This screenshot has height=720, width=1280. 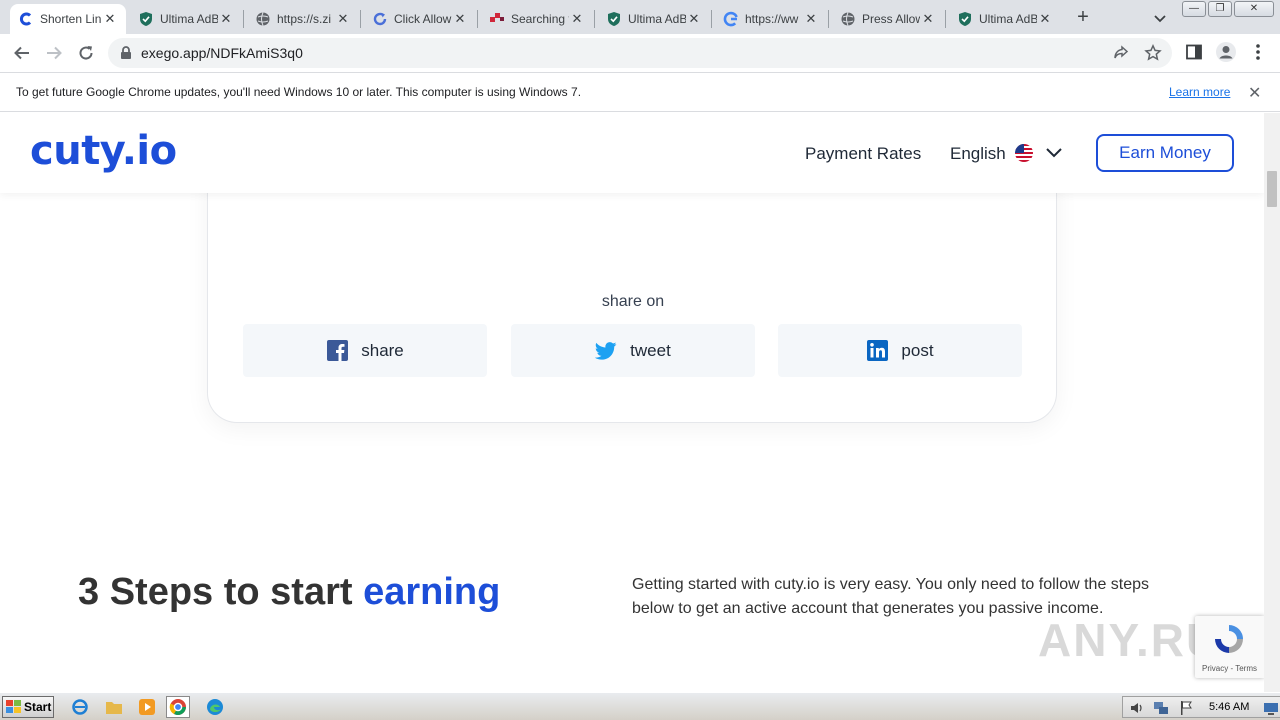 I want to click on bookmark-star-icon, so click(x=1153, y=55).